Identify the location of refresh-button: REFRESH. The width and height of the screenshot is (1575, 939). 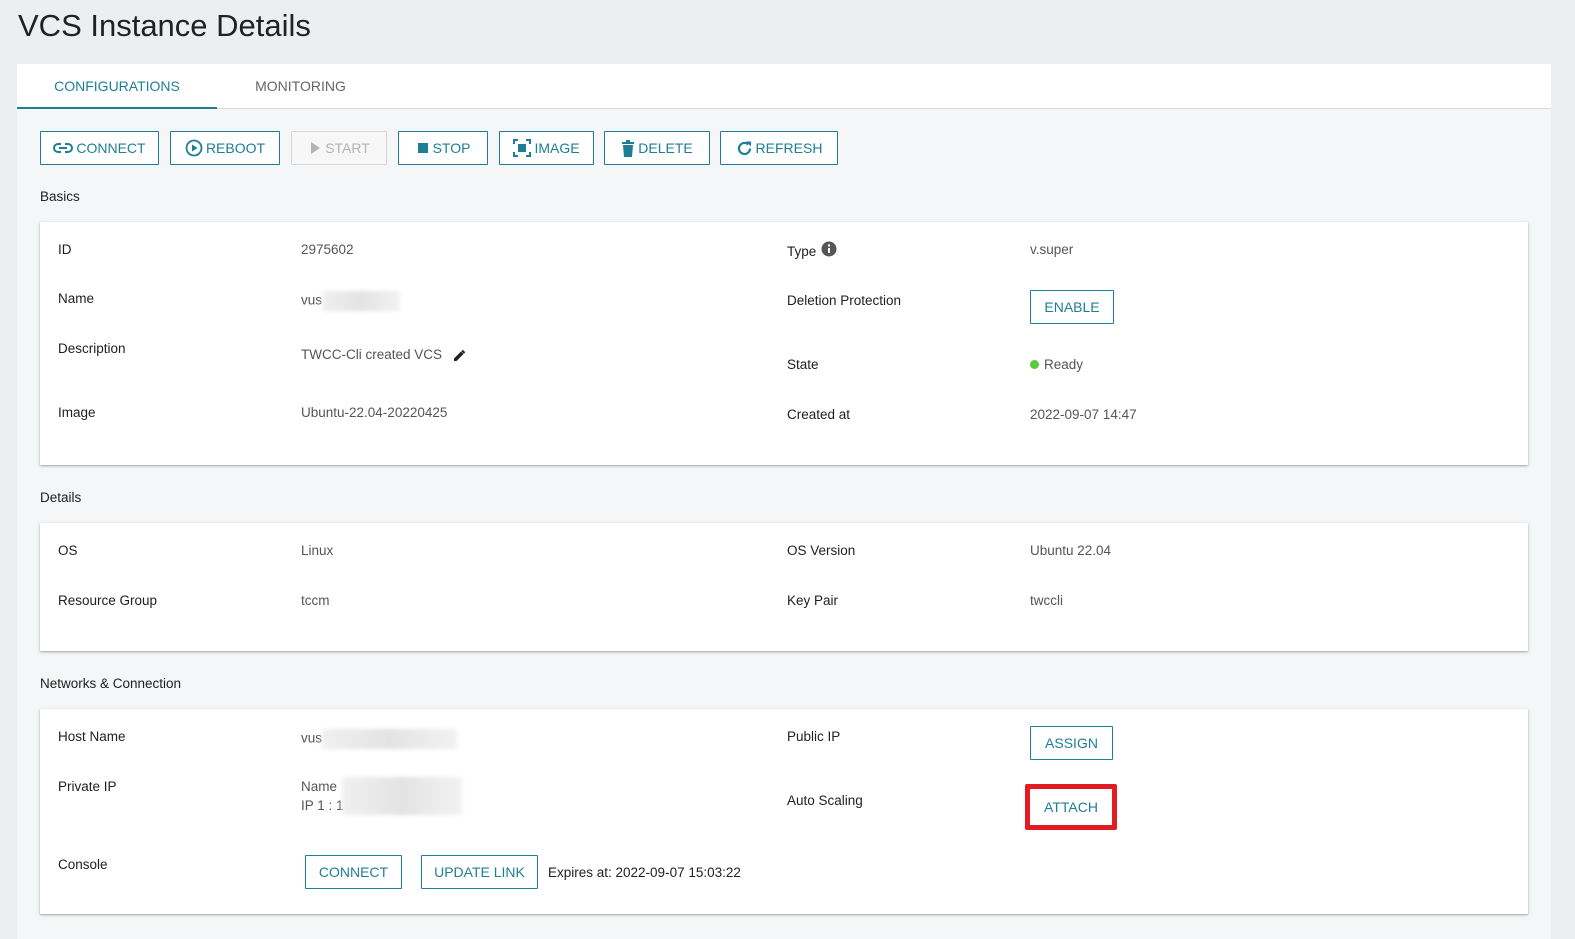
(779, 148).